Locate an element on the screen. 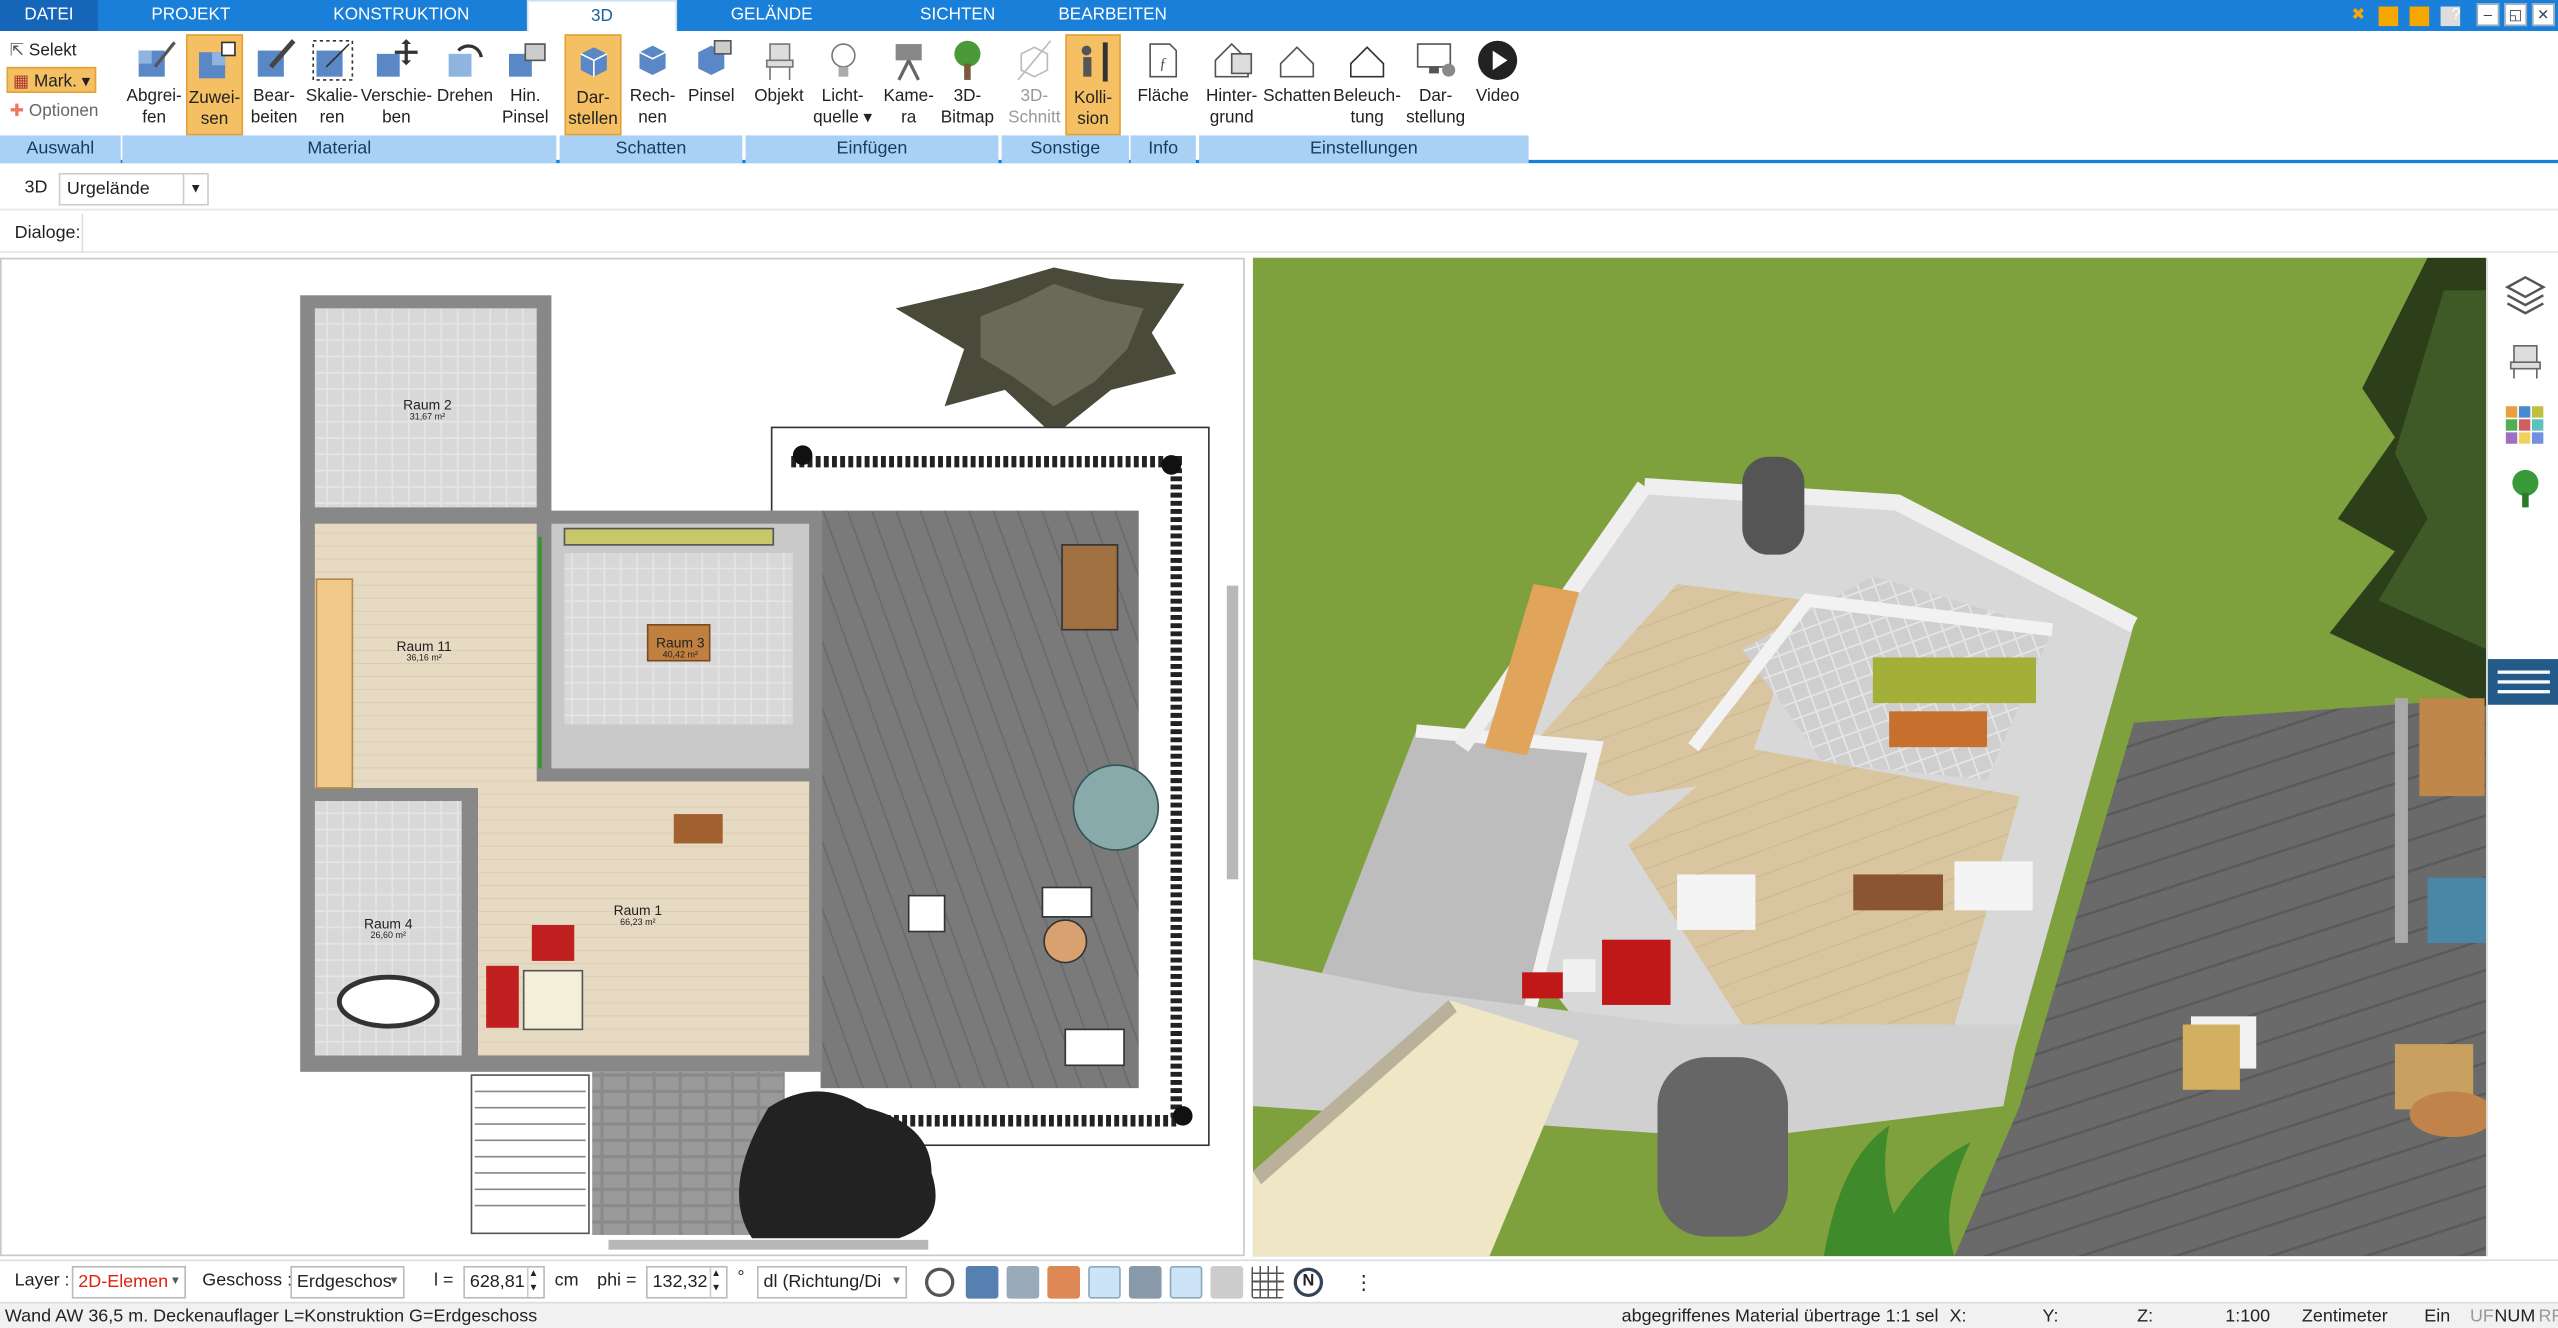 The width and height of the screenshot is (2558, 1328). 3d-schnitt-button: 3D- Schnitt is located at coordinates (1034, 84).